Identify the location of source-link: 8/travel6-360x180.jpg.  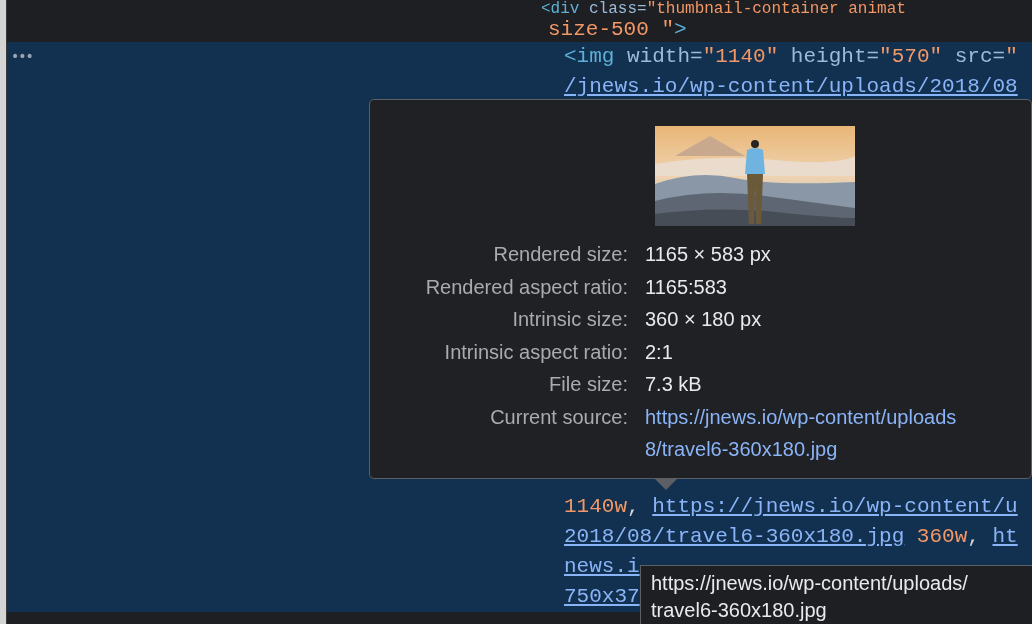
(838, 449).